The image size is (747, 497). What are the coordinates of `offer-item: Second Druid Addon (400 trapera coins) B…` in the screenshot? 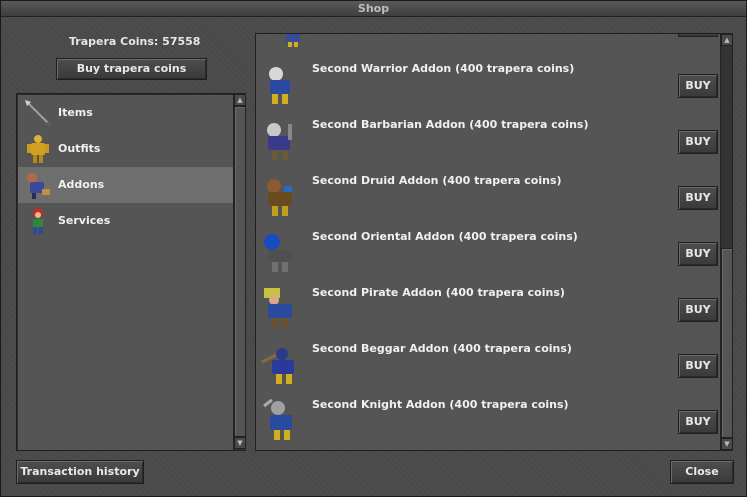 It's located at (488, 200).